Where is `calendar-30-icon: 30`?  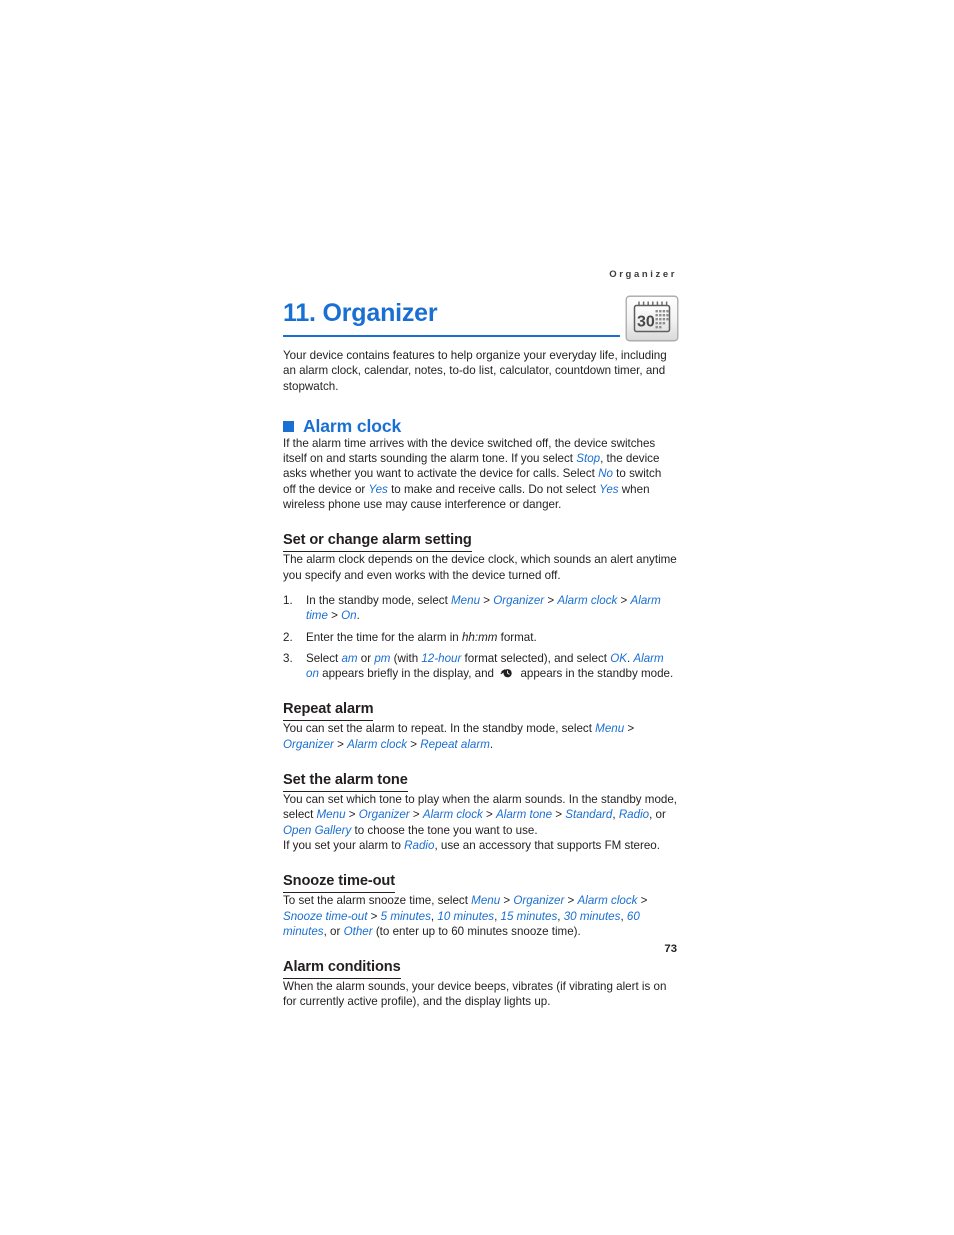
calendar-30-icon: 30 is located at coordinates (652, 318).